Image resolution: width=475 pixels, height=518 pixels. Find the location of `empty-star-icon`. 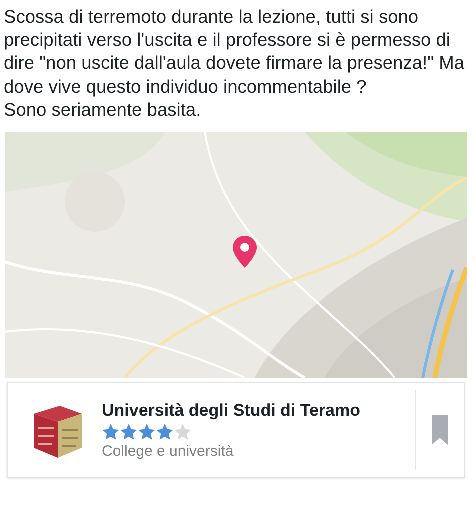

empty-star-icon is located at coordinates (183, 431).